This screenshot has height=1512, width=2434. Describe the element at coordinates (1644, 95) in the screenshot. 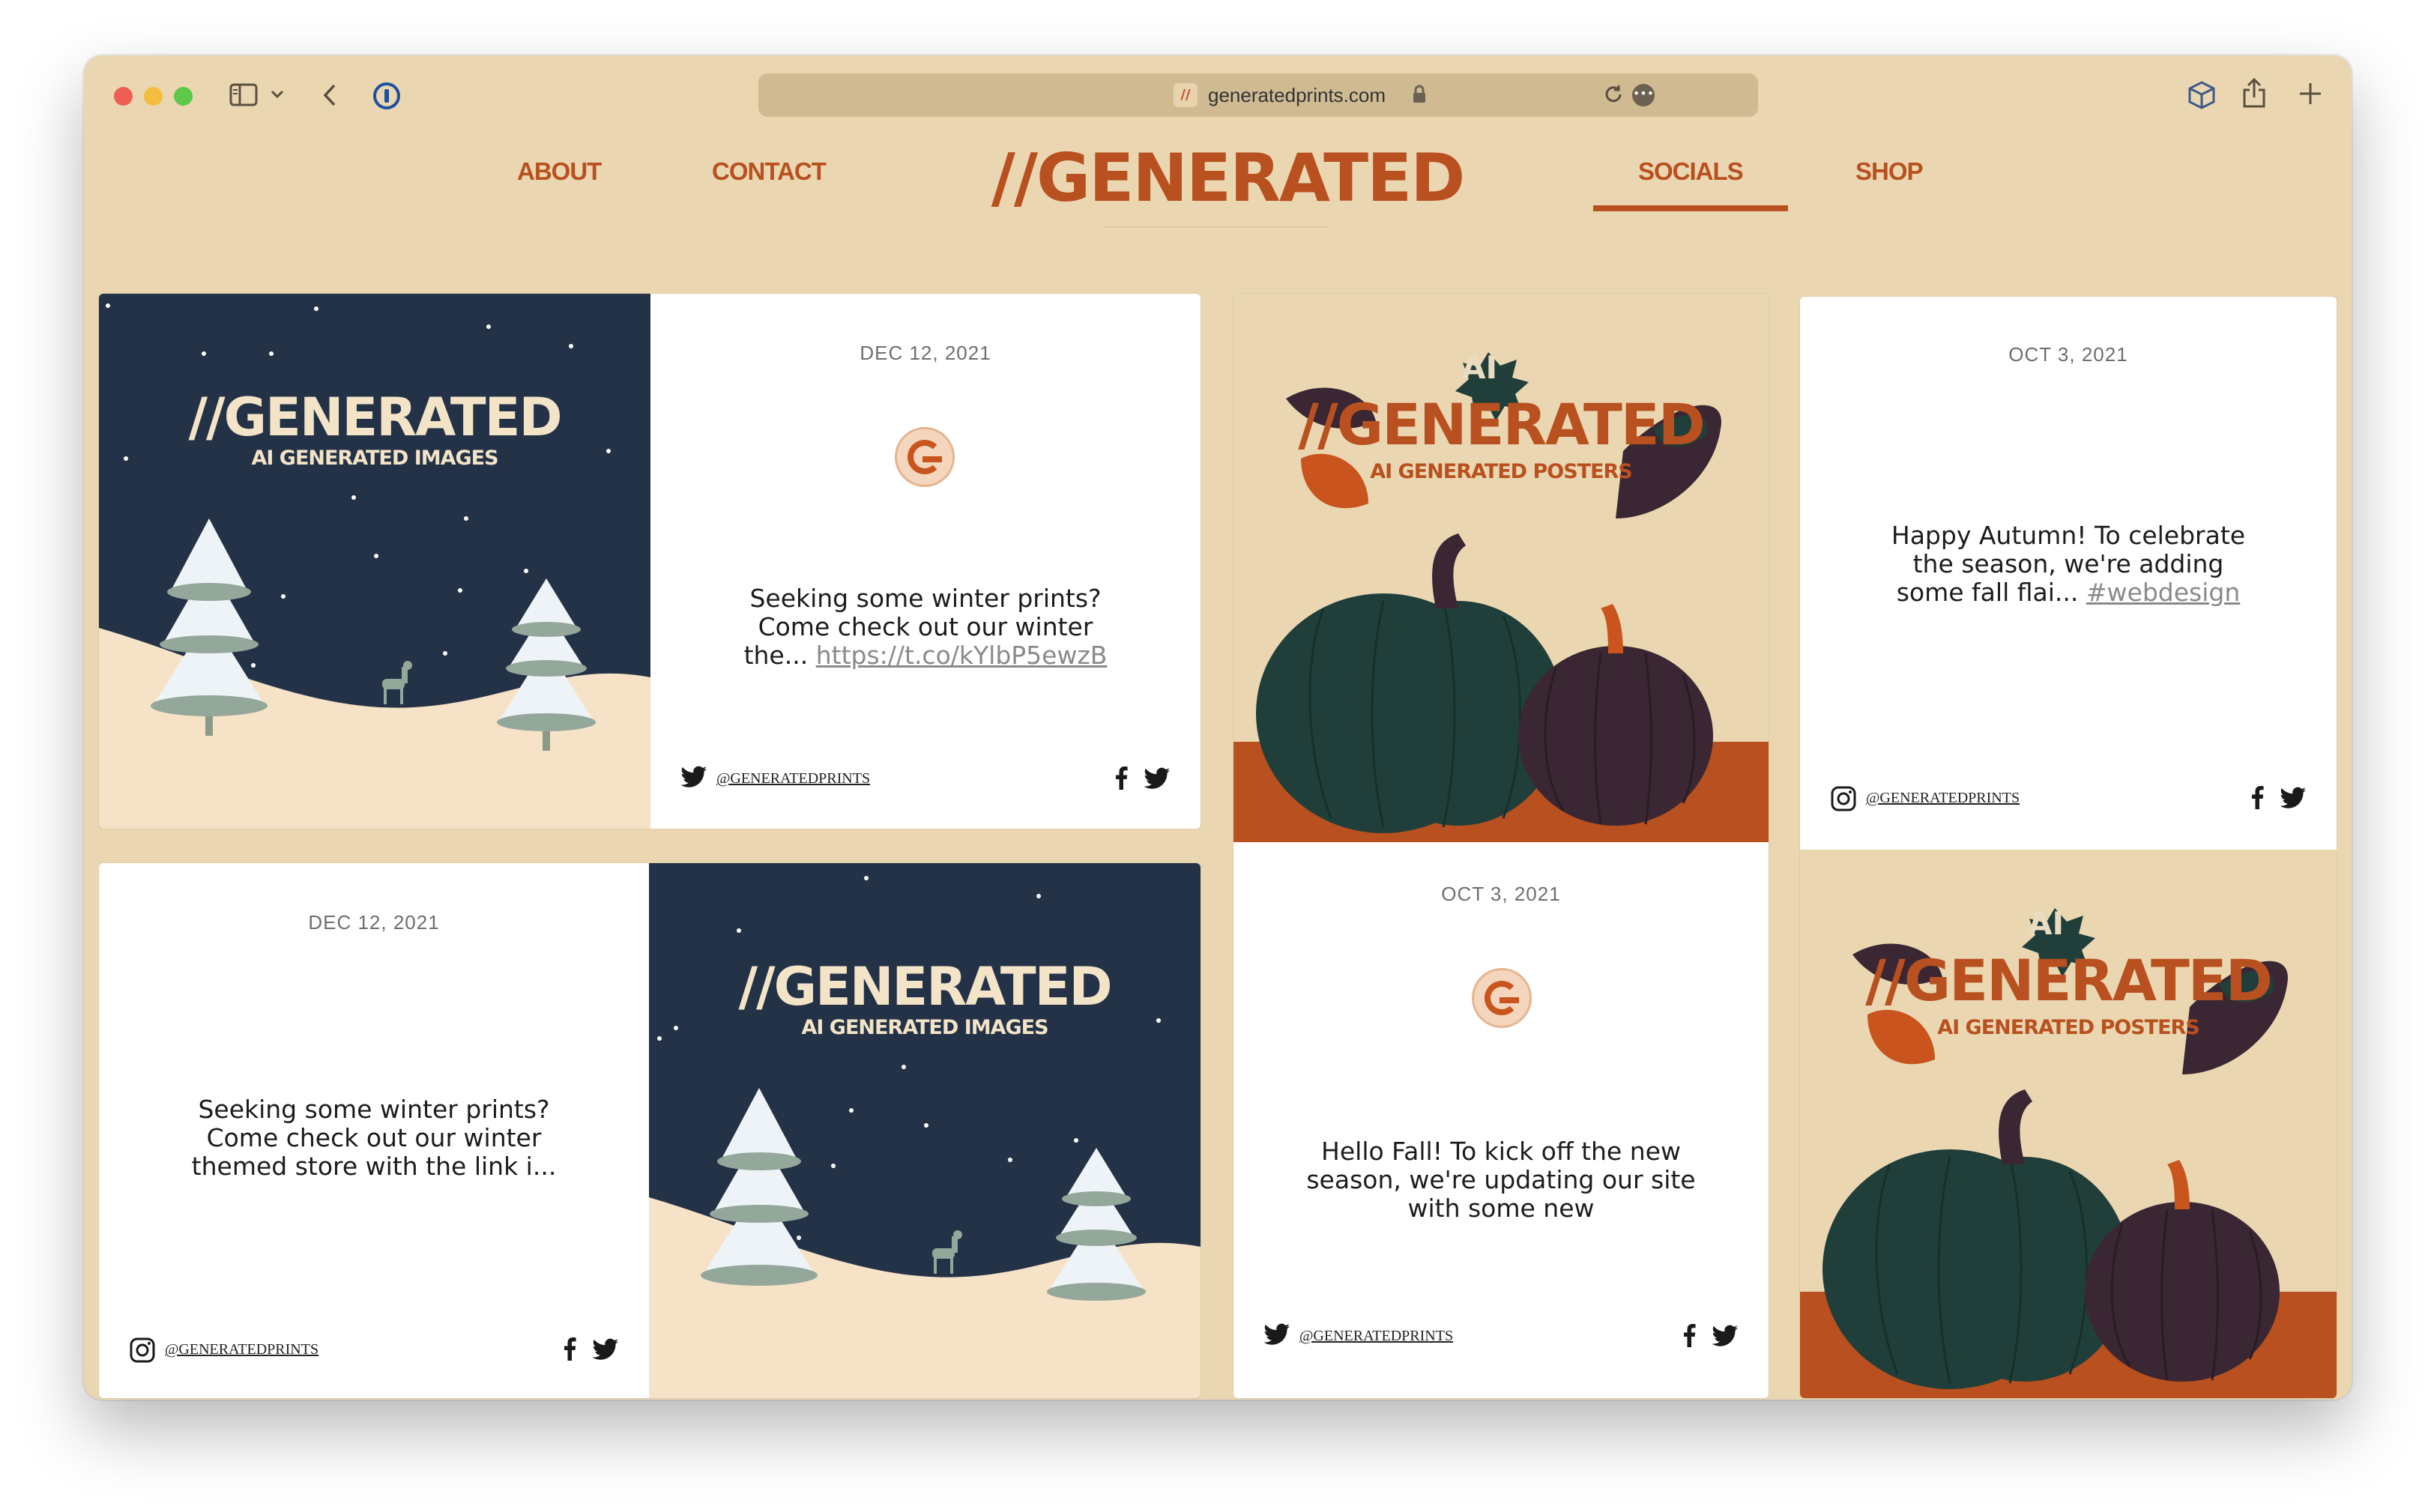

I see `more-icon: •••` at that location.